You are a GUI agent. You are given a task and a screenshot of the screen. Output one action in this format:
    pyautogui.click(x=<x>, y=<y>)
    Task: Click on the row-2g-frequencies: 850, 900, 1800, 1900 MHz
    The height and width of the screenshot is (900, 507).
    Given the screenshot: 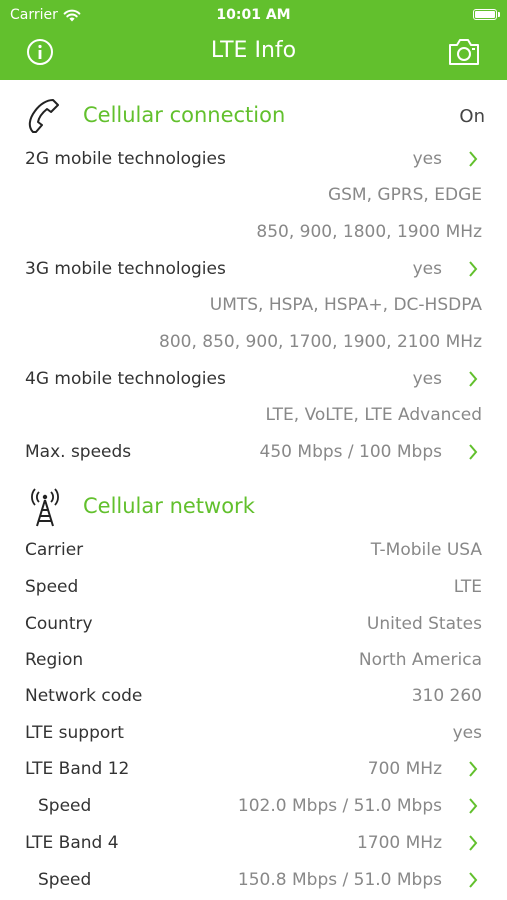 What is the action you would take?
    pyautogui.click(x=253, y=232)
    